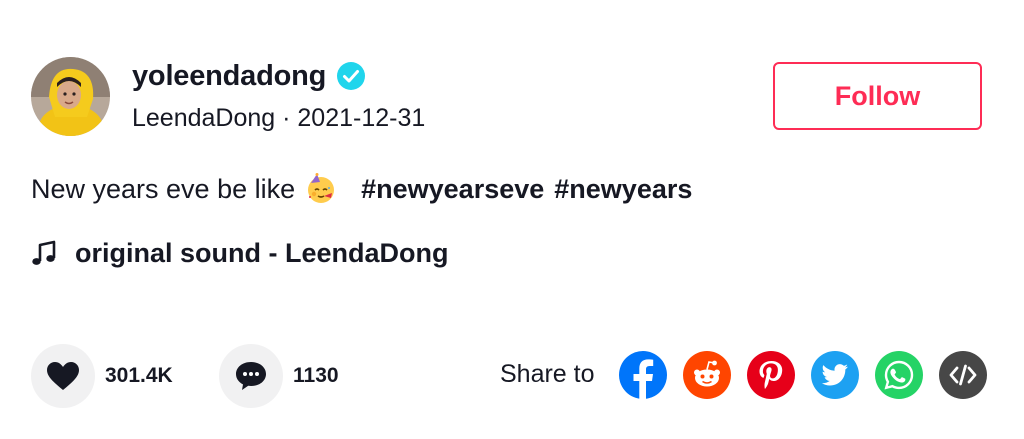 The image size is (1024, 439). I want to click on share-label: Share to, so click(547, 374).